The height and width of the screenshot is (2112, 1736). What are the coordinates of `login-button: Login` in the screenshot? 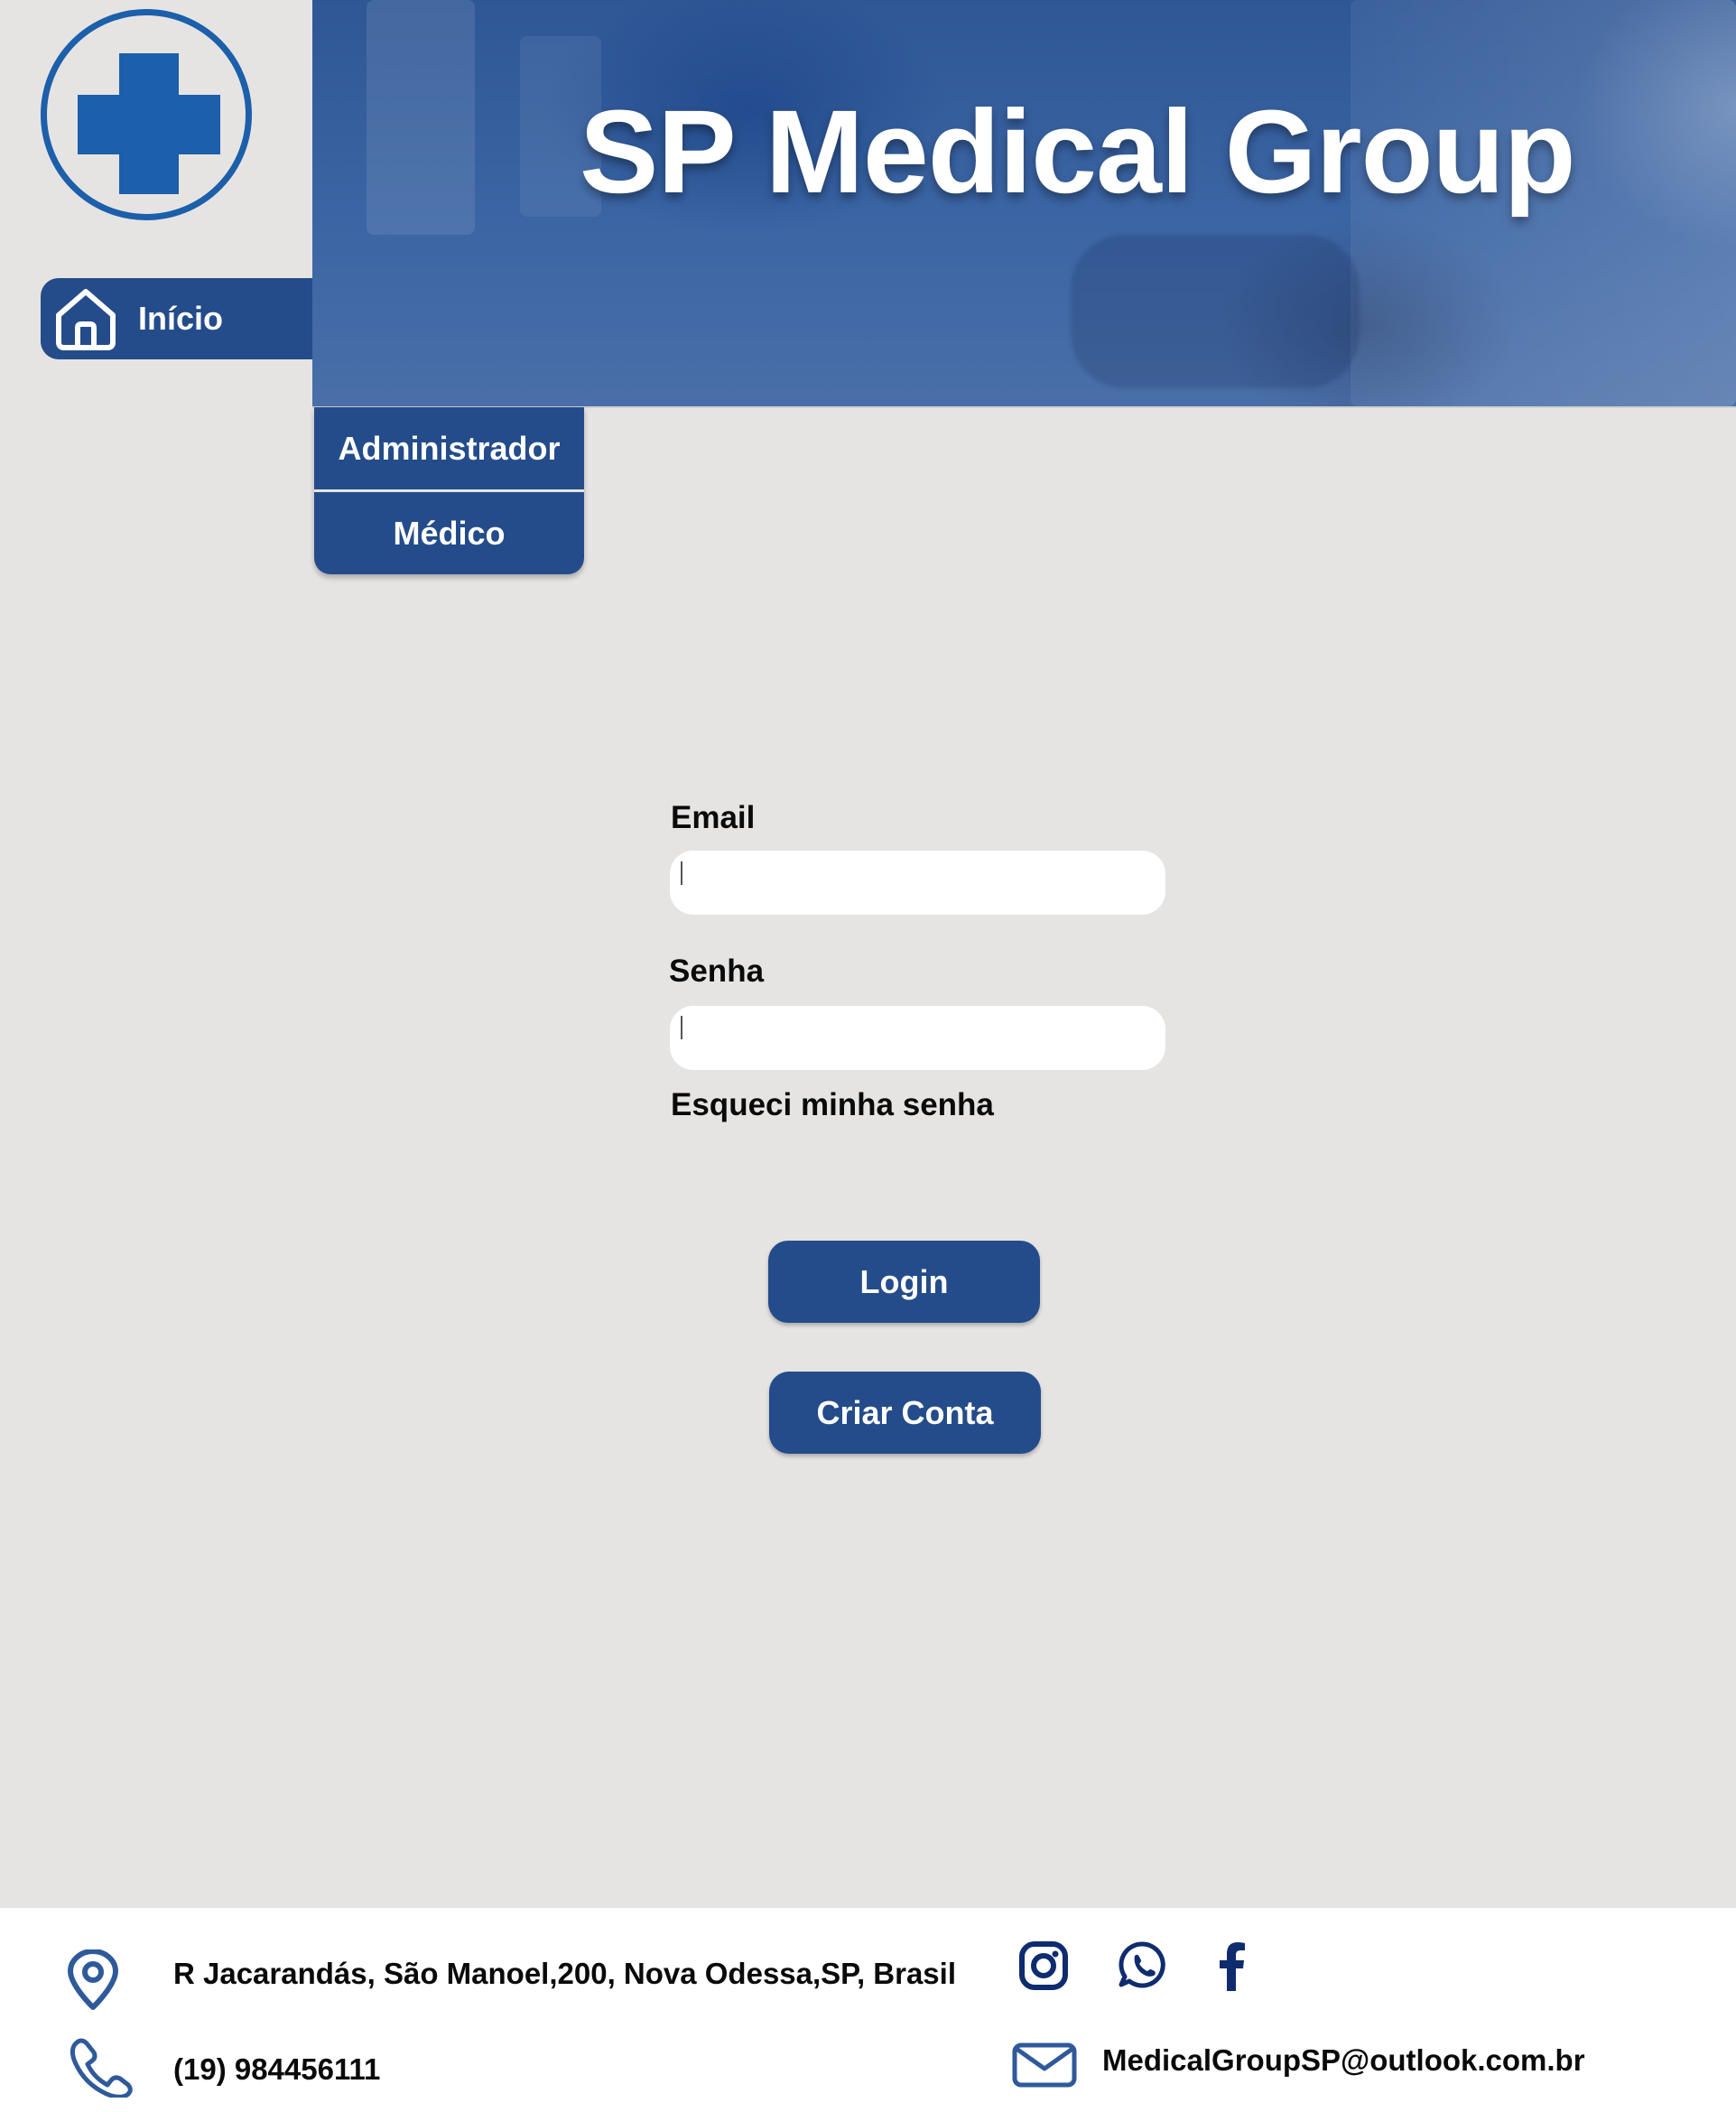 It's located at (904, 1282).